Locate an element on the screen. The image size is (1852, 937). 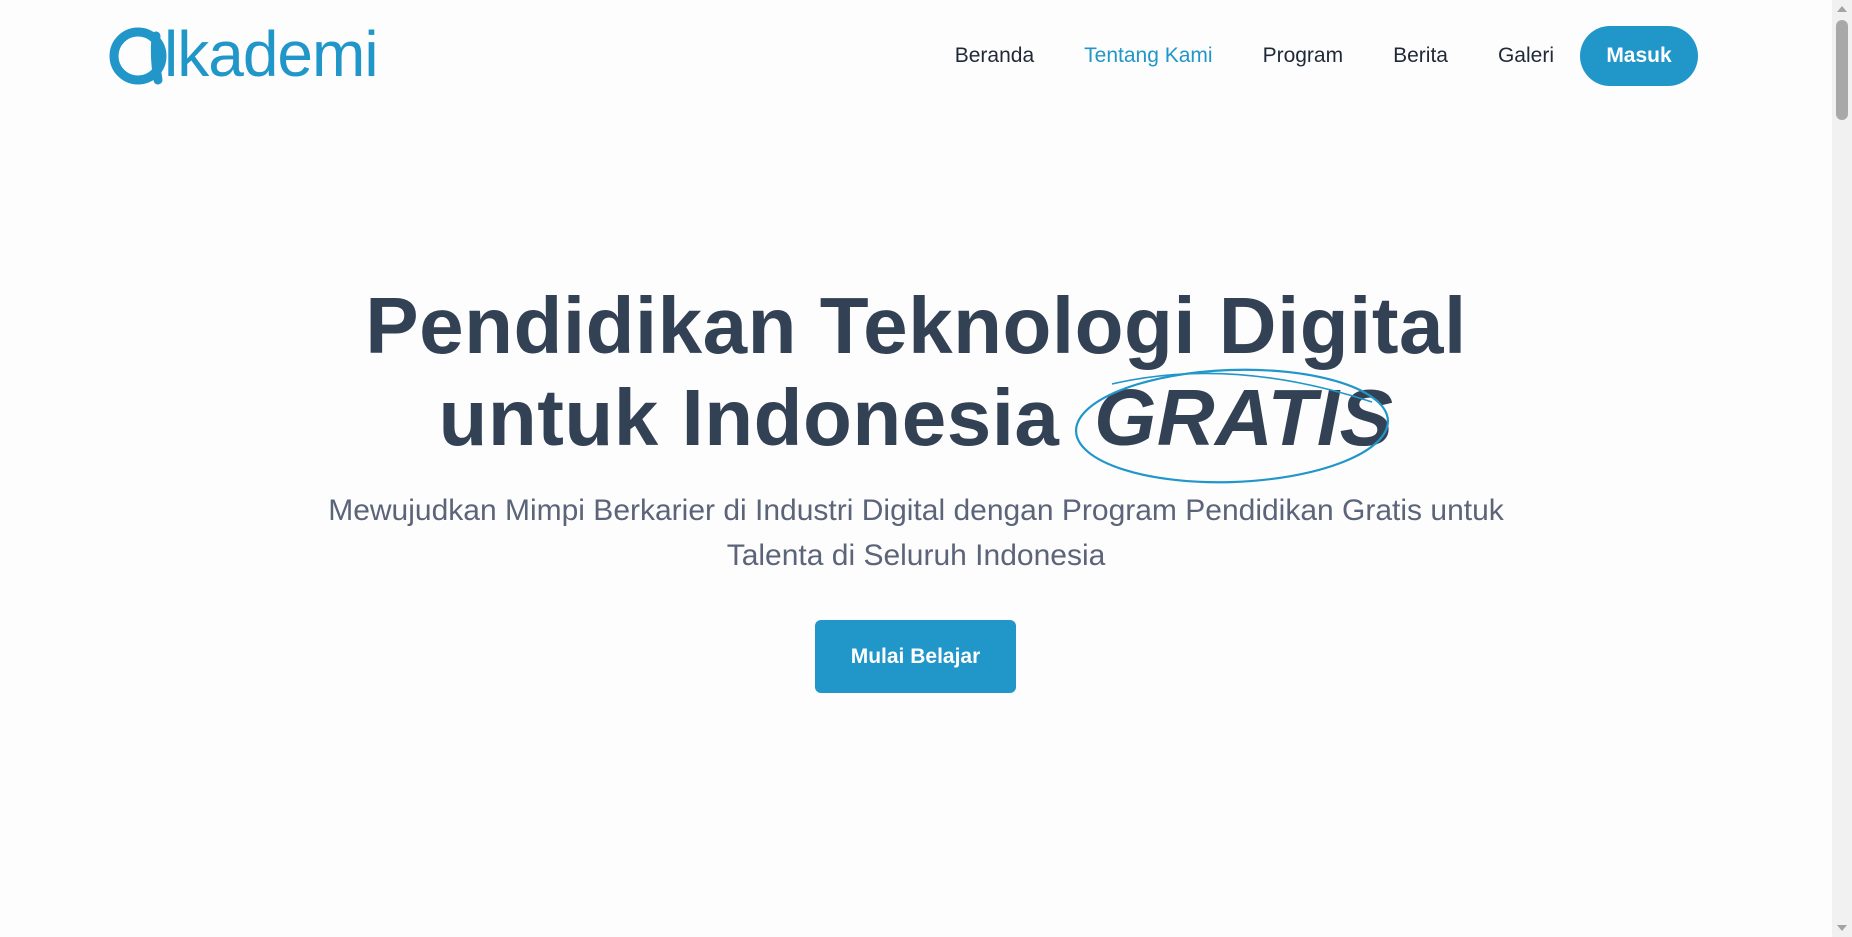
nav-item-program: Program is located at coordinates (1303, 56).